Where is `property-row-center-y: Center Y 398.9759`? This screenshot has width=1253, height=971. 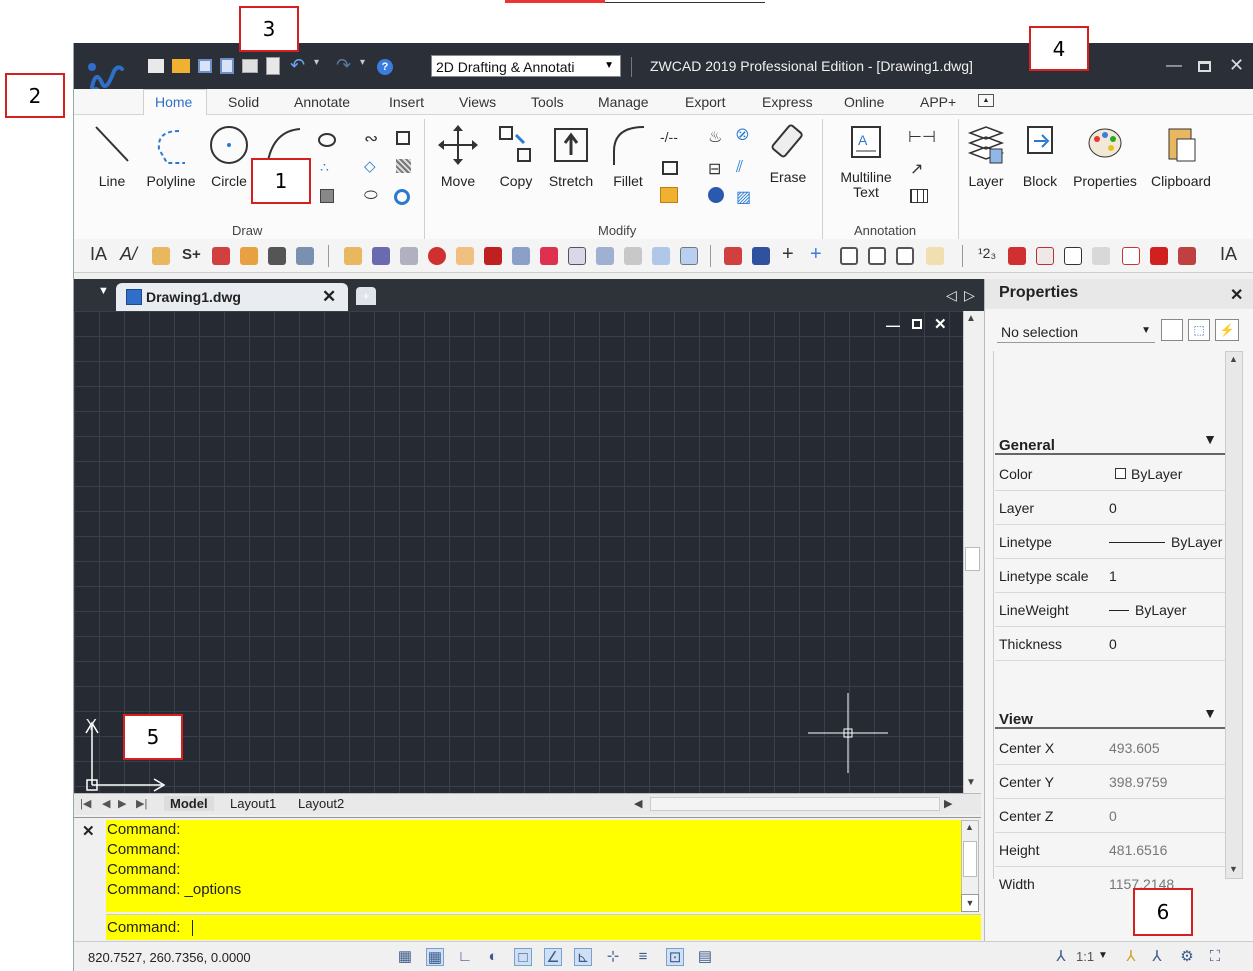
property-row-center-y: Center Y 398.9759 is located at coordinates (1110, 782).